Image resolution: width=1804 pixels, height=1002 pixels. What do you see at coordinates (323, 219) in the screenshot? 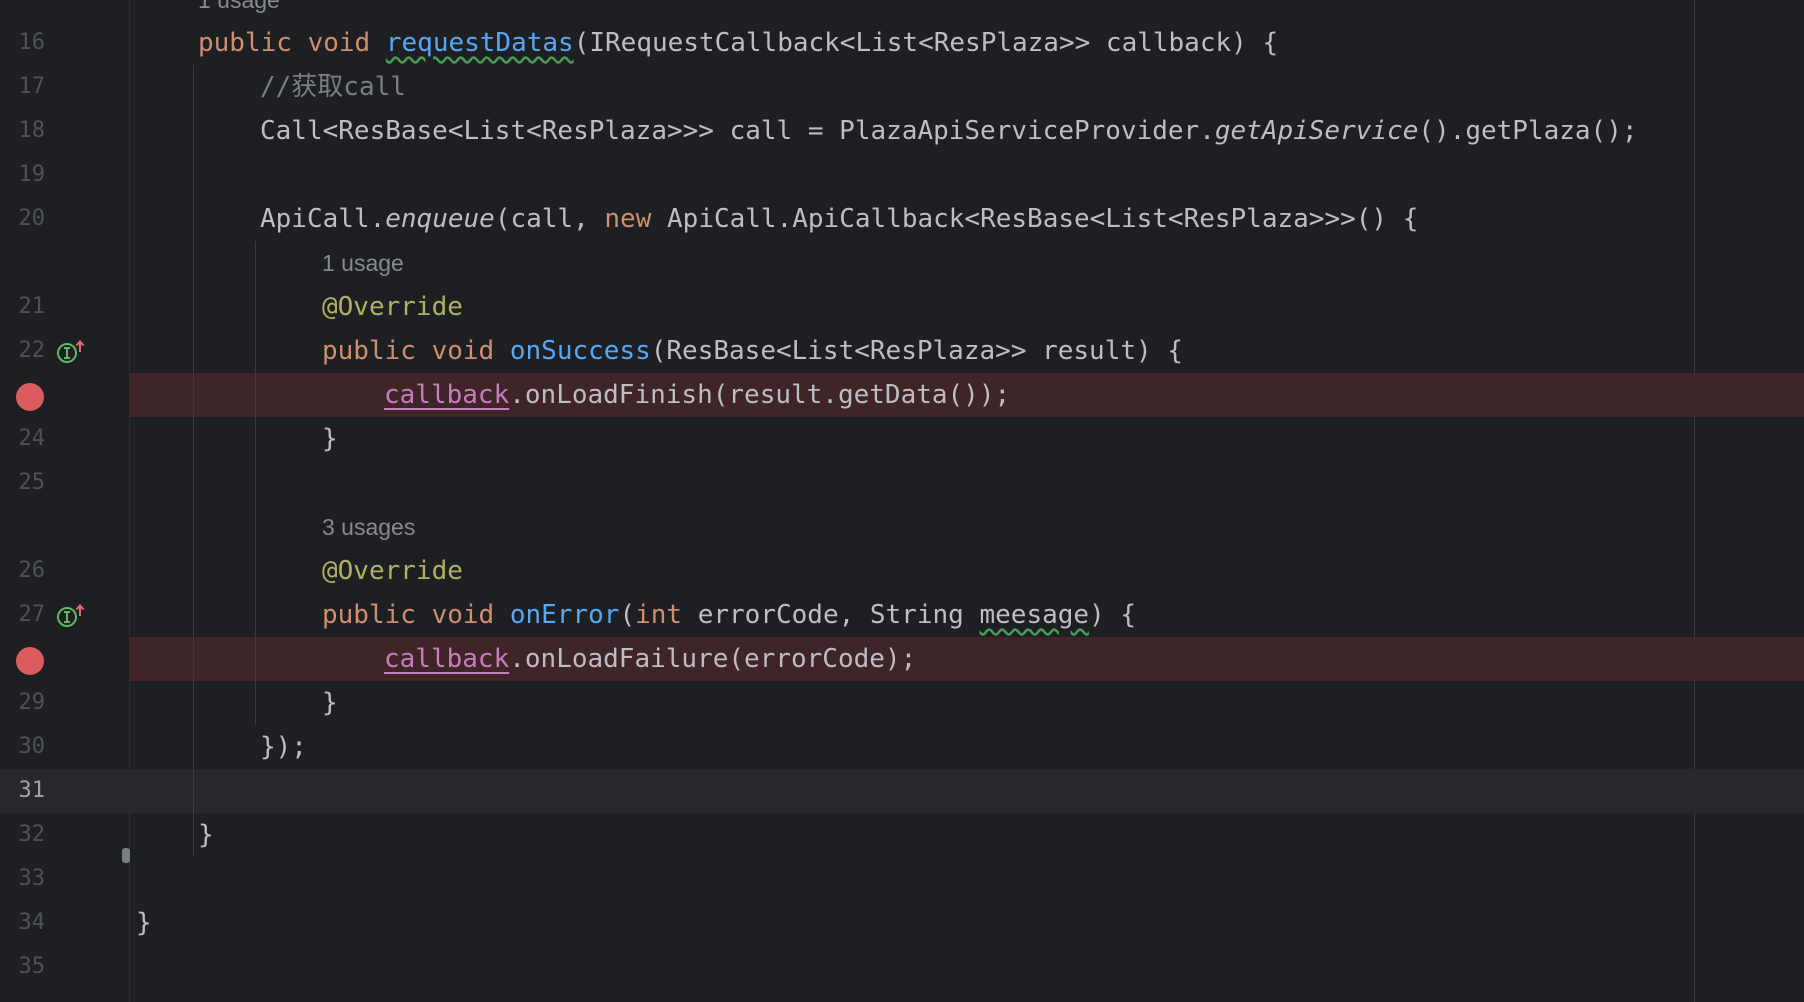
I see `code-token: ApiCall.` at bounding box center [323, 219].